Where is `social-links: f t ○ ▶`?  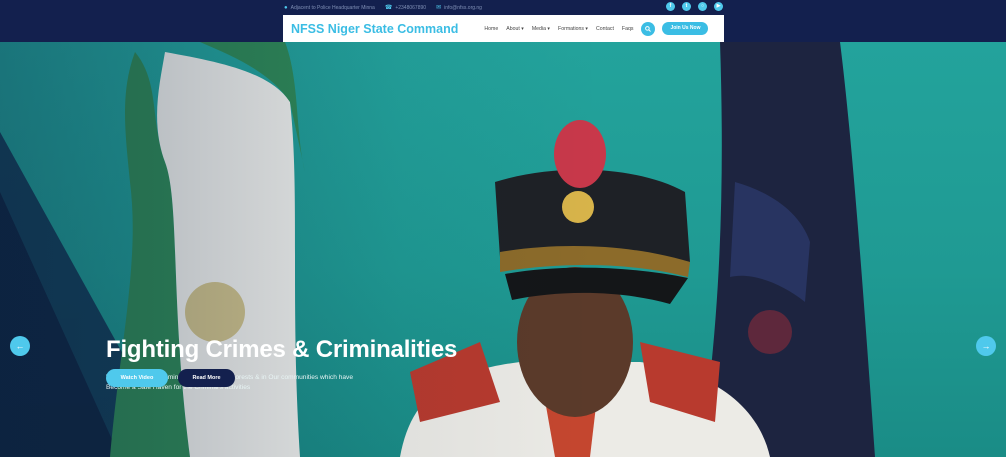 social-links: f t ○ ▶ is located at coordinates (694, 6).